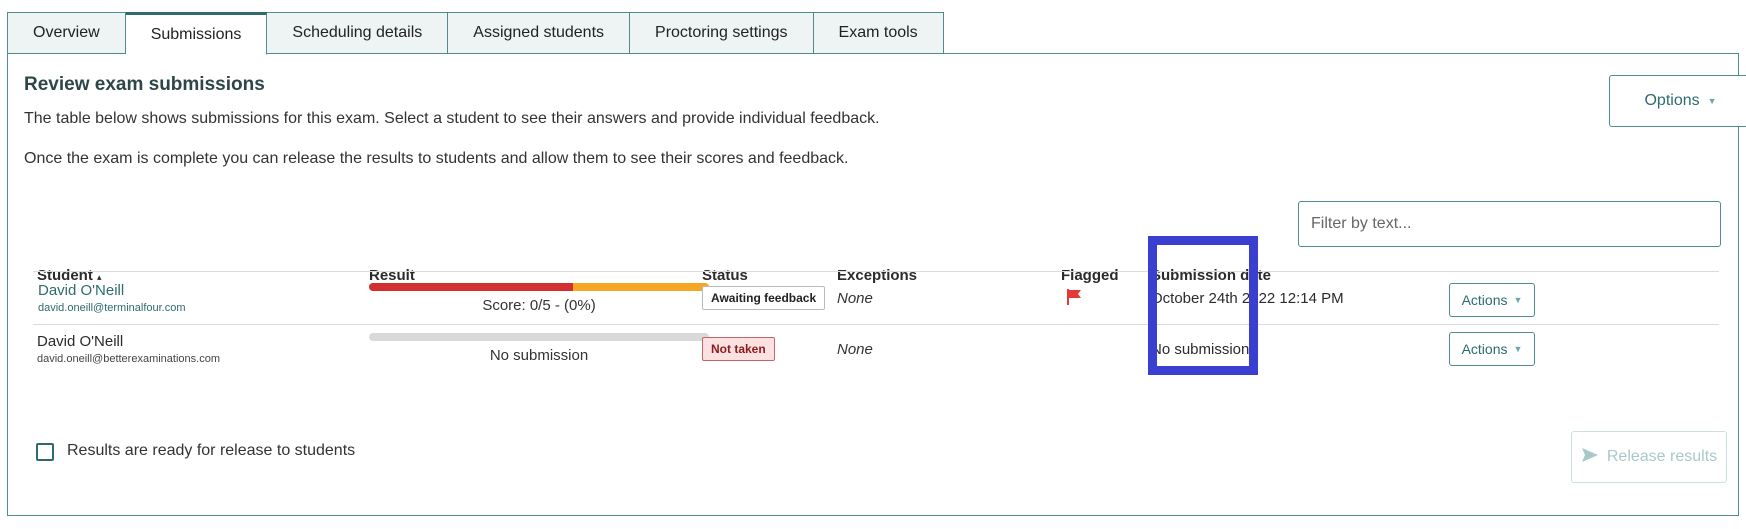  What do you see at coordinates (722, 33) in the screenshot?
I see `tab-proctoring-settings: Proctoring settings` at bounding box center [722, 33].